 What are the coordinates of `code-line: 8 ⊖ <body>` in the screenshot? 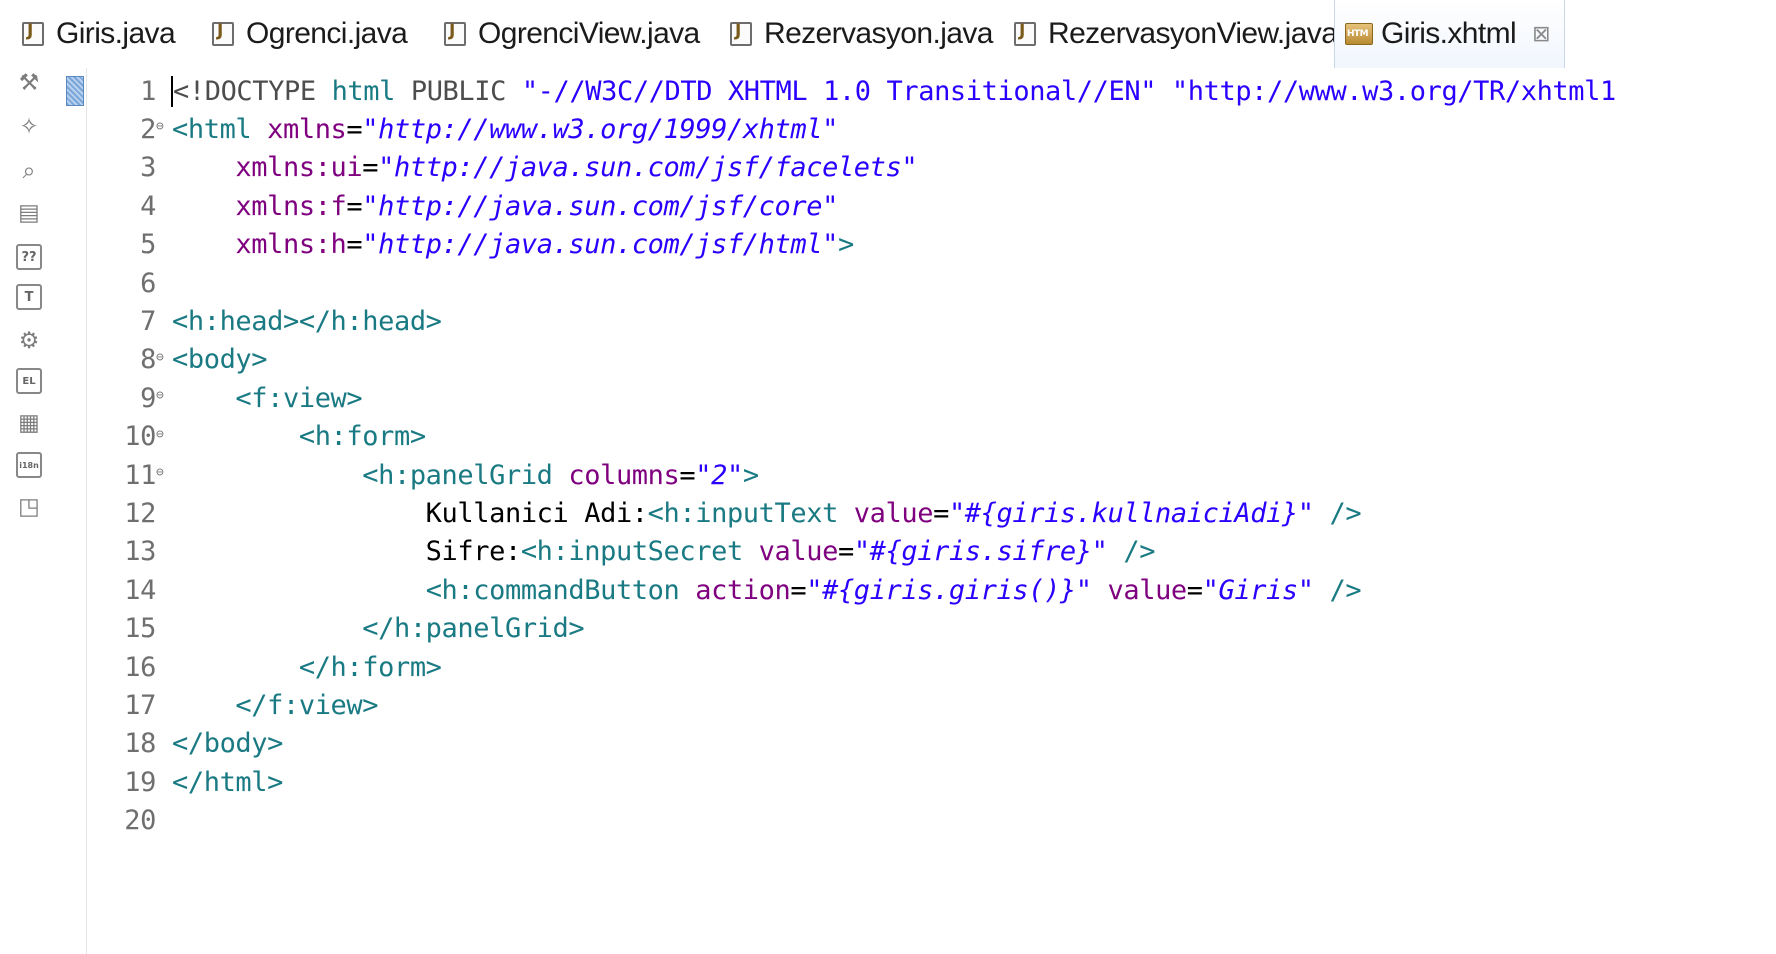 It's located at (919, 360).